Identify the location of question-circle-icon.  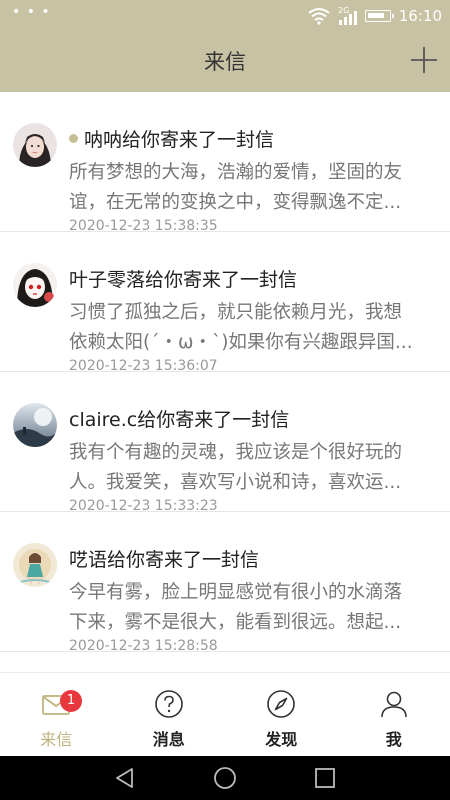
(168, 704).